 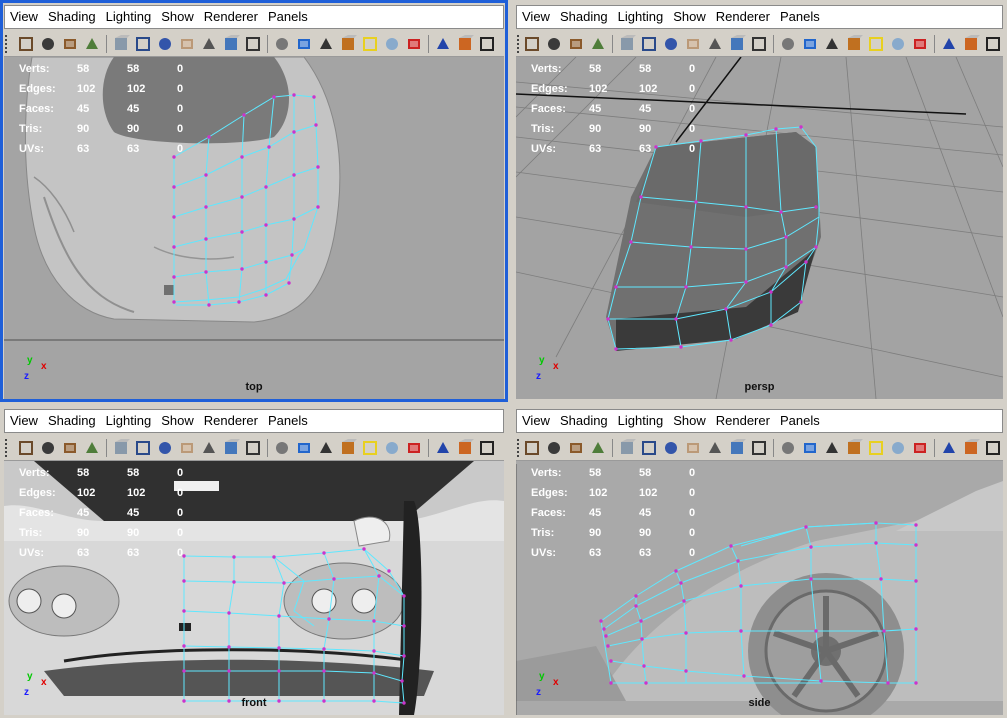 I want to click on menu-show: Show, so click(x=689, y=421).